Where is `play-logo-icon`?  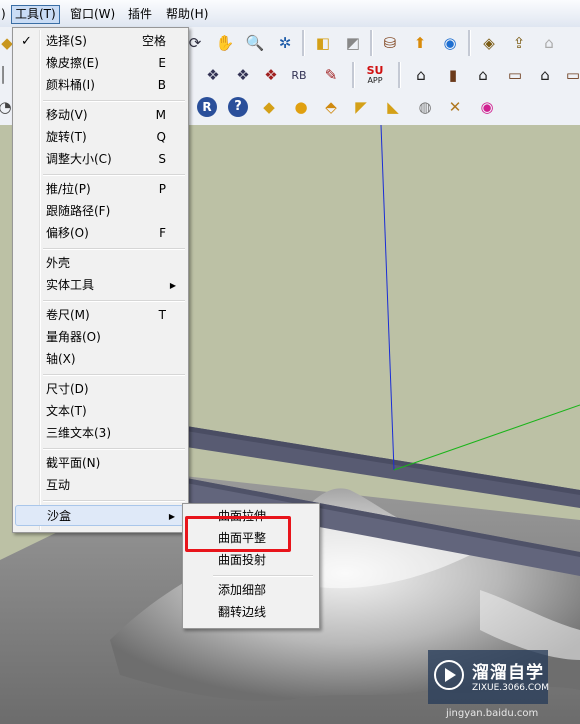
play-logo-icon is located at coordinates (449, 675).